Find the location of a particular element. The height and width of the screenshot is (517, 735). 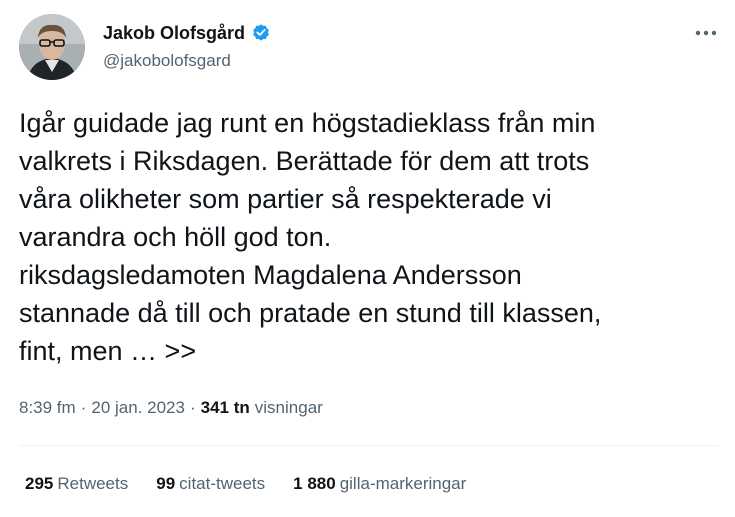

views-count: 341 tn is located at coordinates (225, 407).